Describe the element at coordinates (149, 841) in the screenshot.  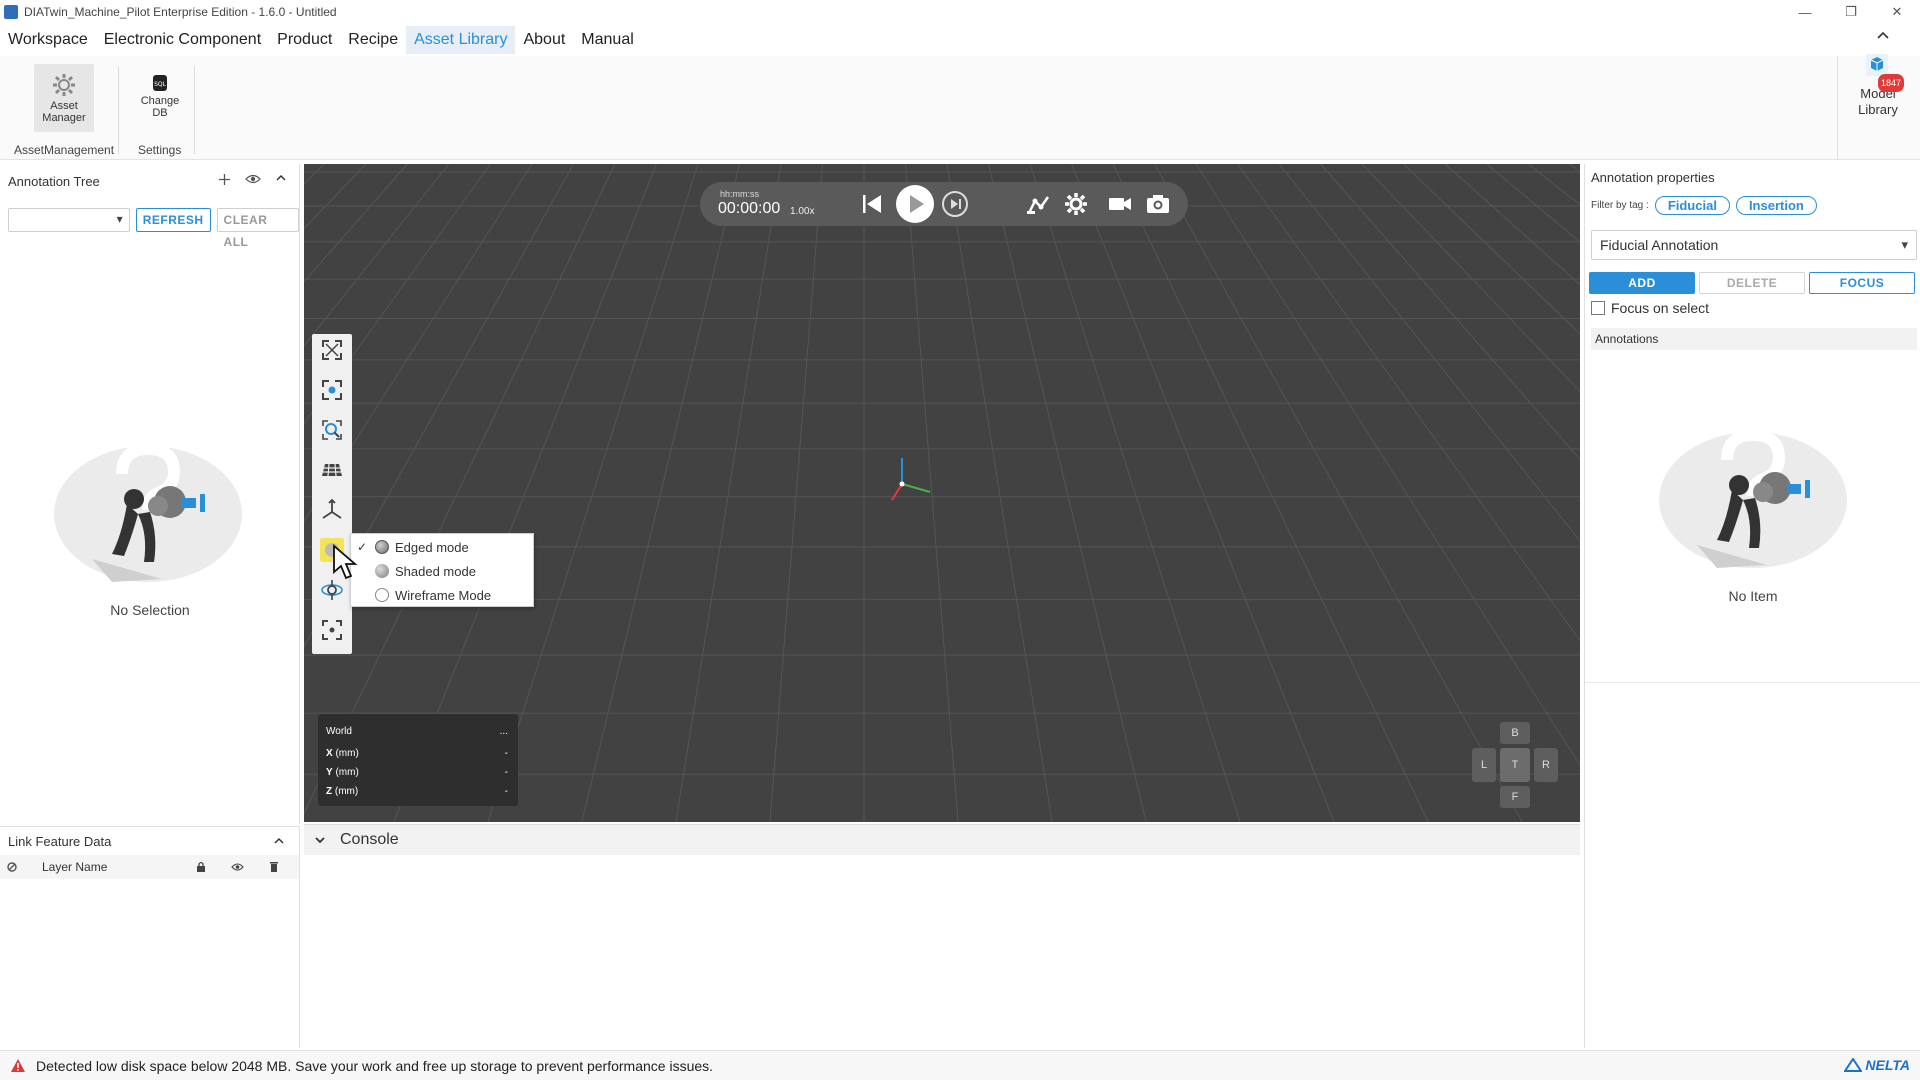
I see `link-feature-data-header: Link Feature Data` at that location.